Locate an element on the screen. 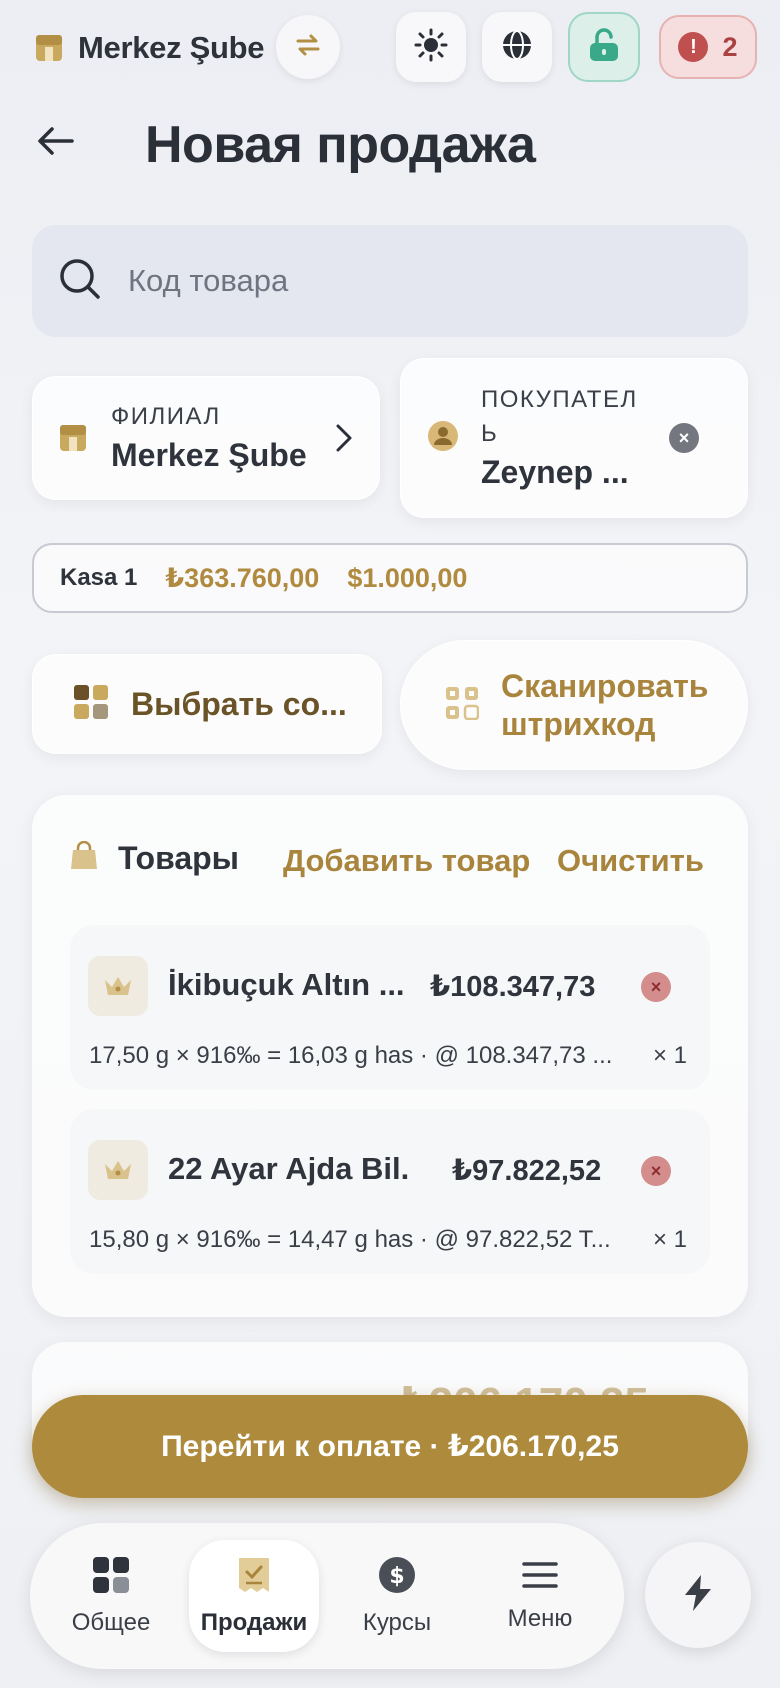  nav-label: Курсы is located at coordinates (397, 1622).